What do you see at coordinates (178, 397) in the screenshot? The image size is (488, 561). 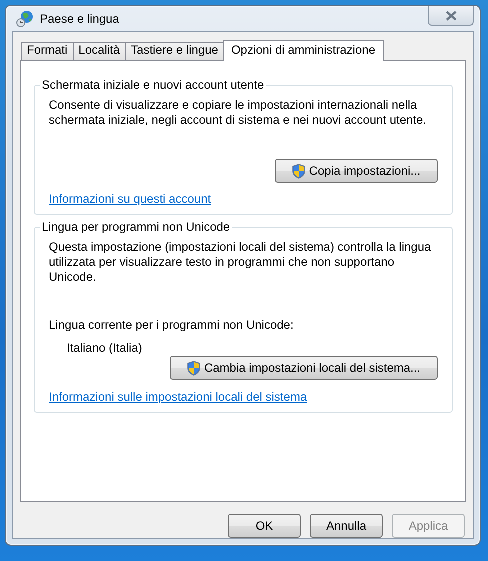 I see `info-link: Informazioni sulle impostazioni locali del sistema` at bounding box center [178, 397].